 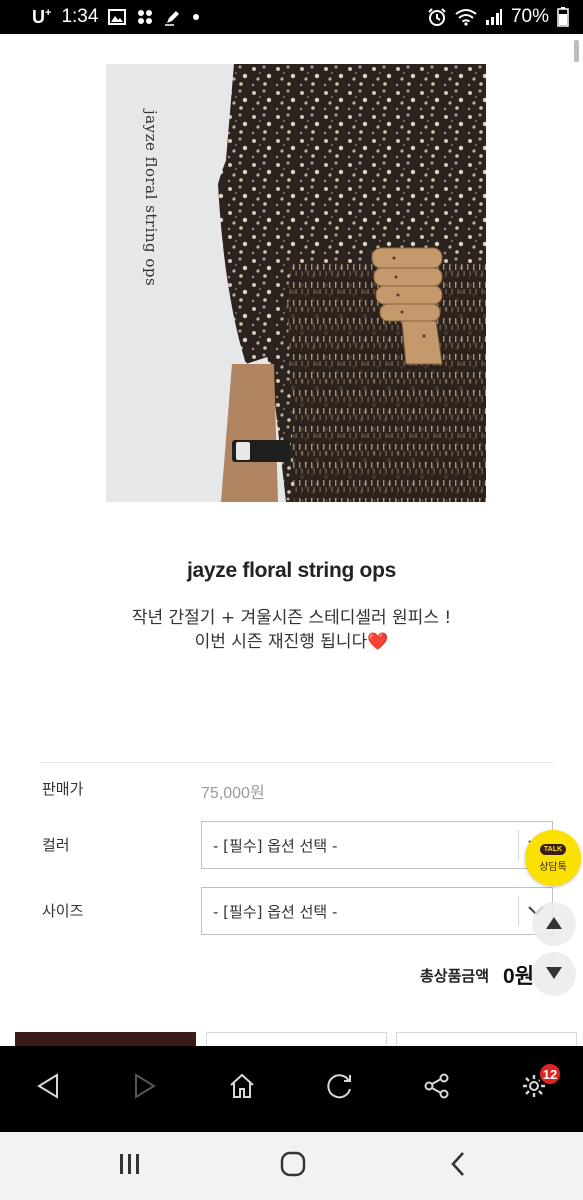 I want to click on carrier-text: U, so click(x=38, y=16).